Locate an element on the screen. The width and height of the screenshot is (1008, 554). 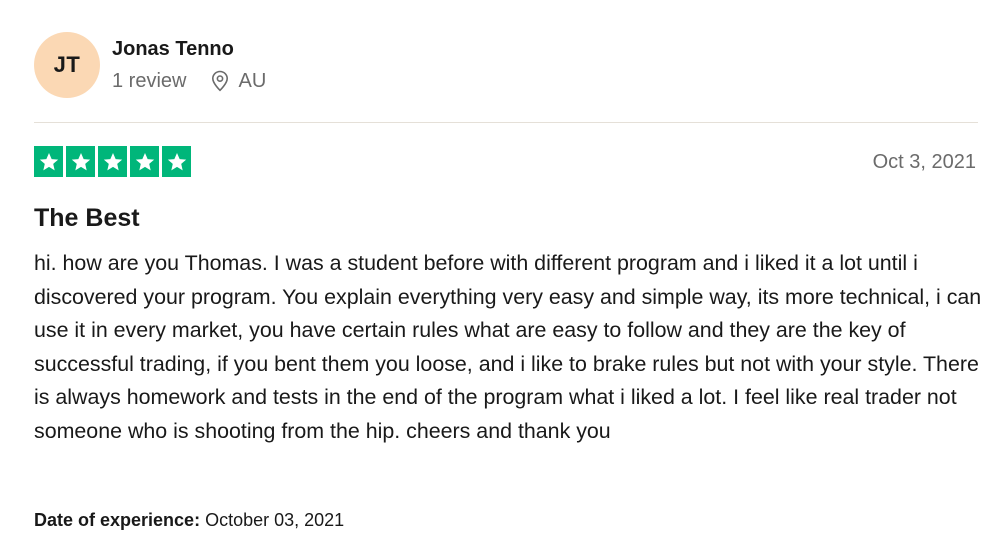
review-date: Oct 3, 2021 is located at coordinates (924, 162).